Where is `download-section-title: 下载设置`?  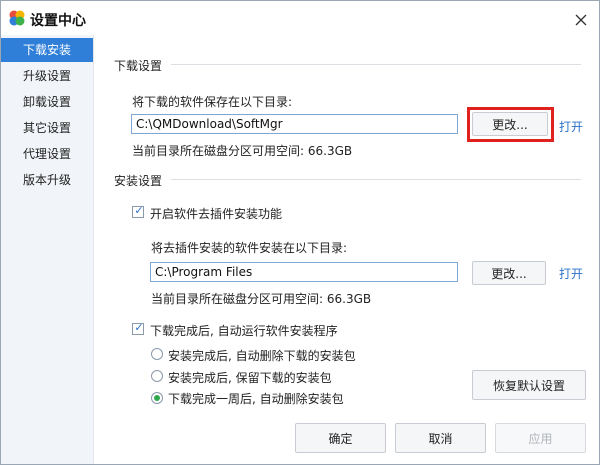
download-section-title: 下载设置 is located at coordinates (138, 66).